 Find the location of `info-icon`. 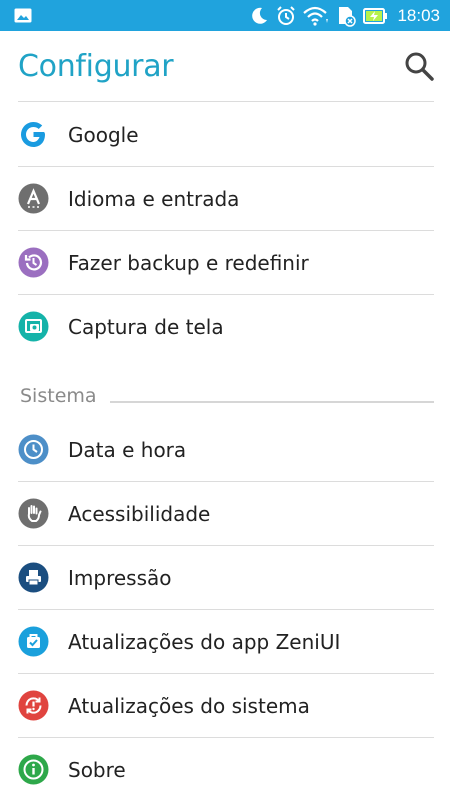

info-icon is located at coordinates (33, 769).